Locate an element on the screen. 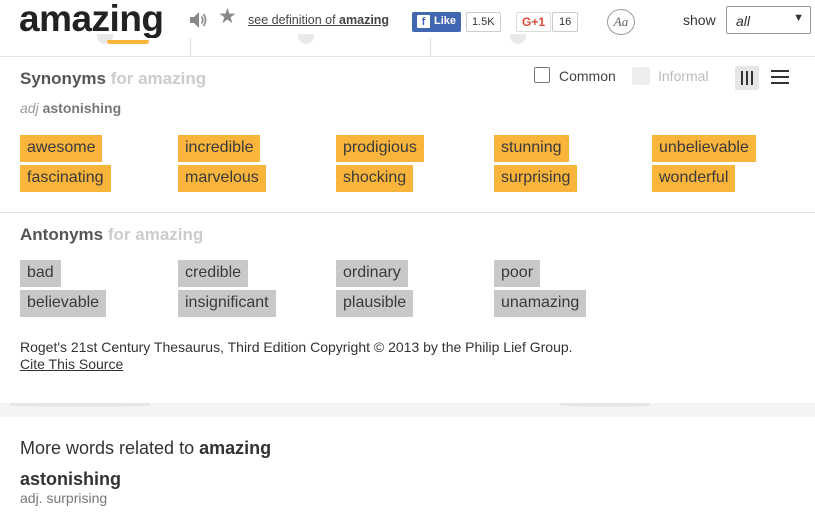 The width and height of the screenshot is (815, 516). list-view-icon is located at coordinates (780, 77).